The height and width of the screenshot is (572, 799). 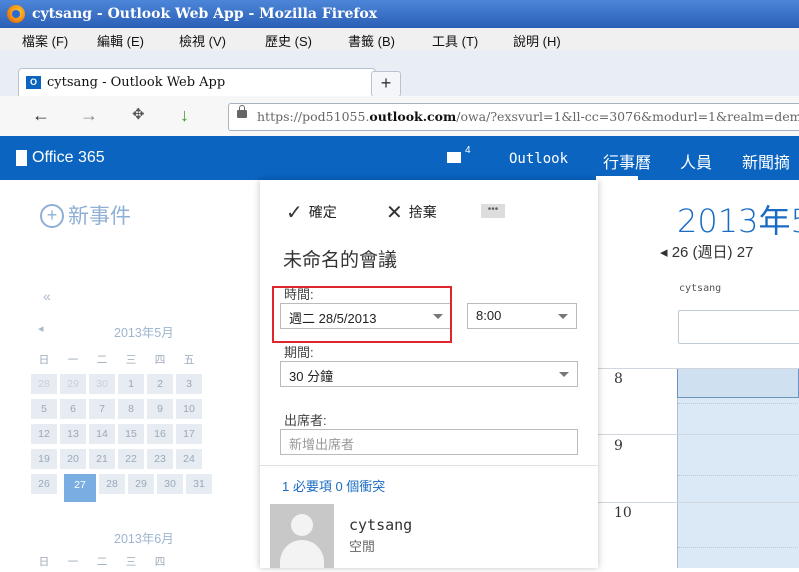 What do you see at coordinates (538, 159) in the screenshot?
I see `nav-outlook: Outlook` at bounding box center [538, 159].